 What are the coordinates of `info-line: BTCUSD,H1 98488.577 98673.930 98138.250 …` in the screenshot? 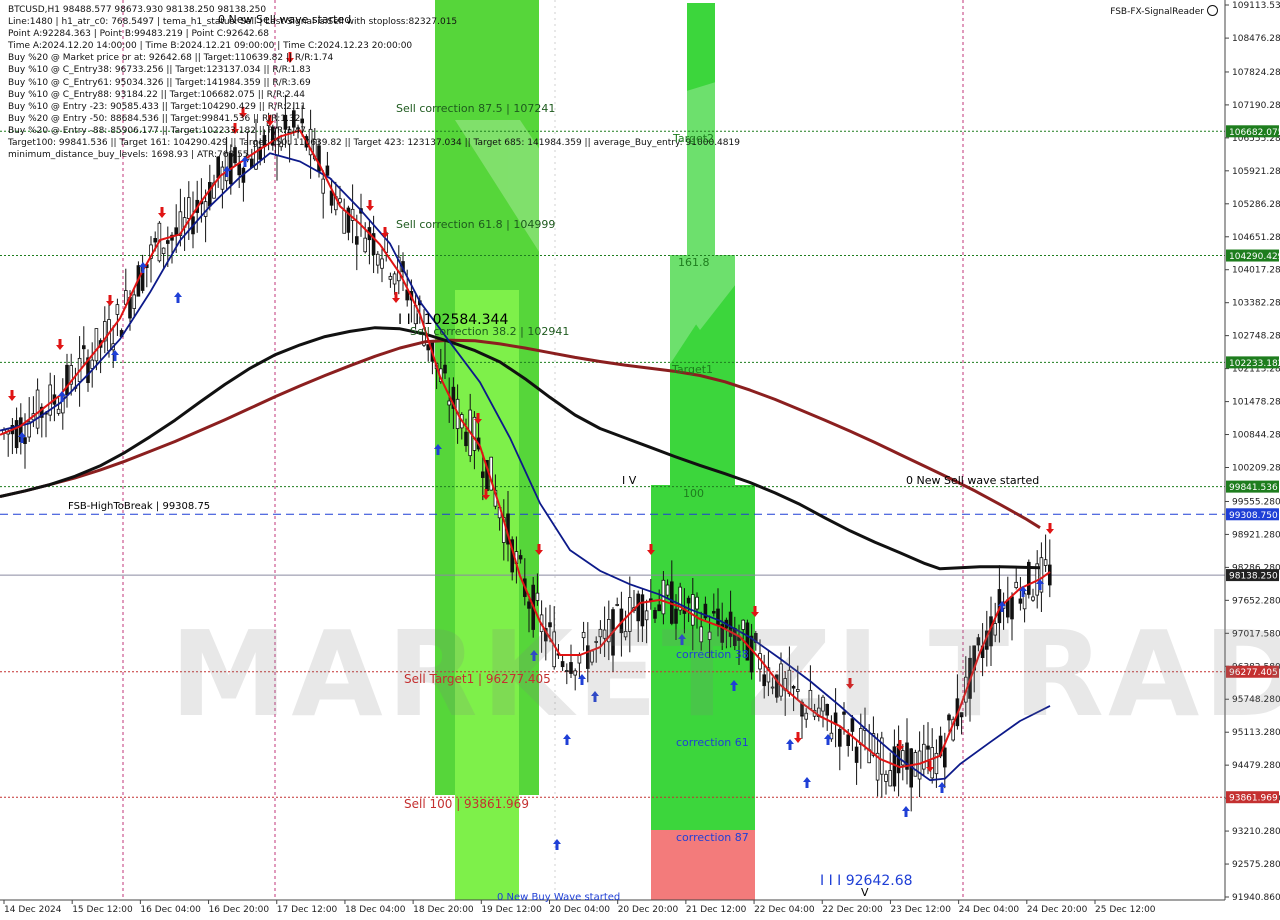 It's located at (137, 10).